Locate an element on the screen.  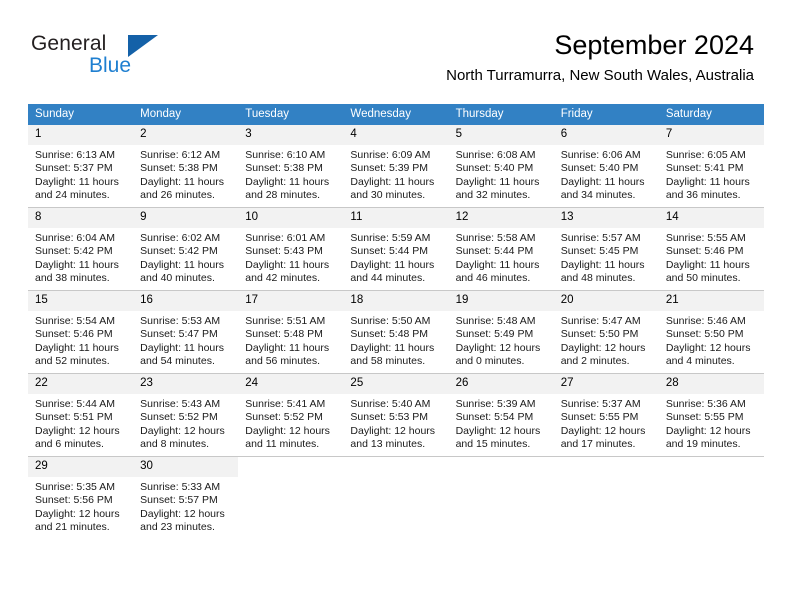
sunset-text: Sunset: 5:43 PM is located at coordinates (284, 251).